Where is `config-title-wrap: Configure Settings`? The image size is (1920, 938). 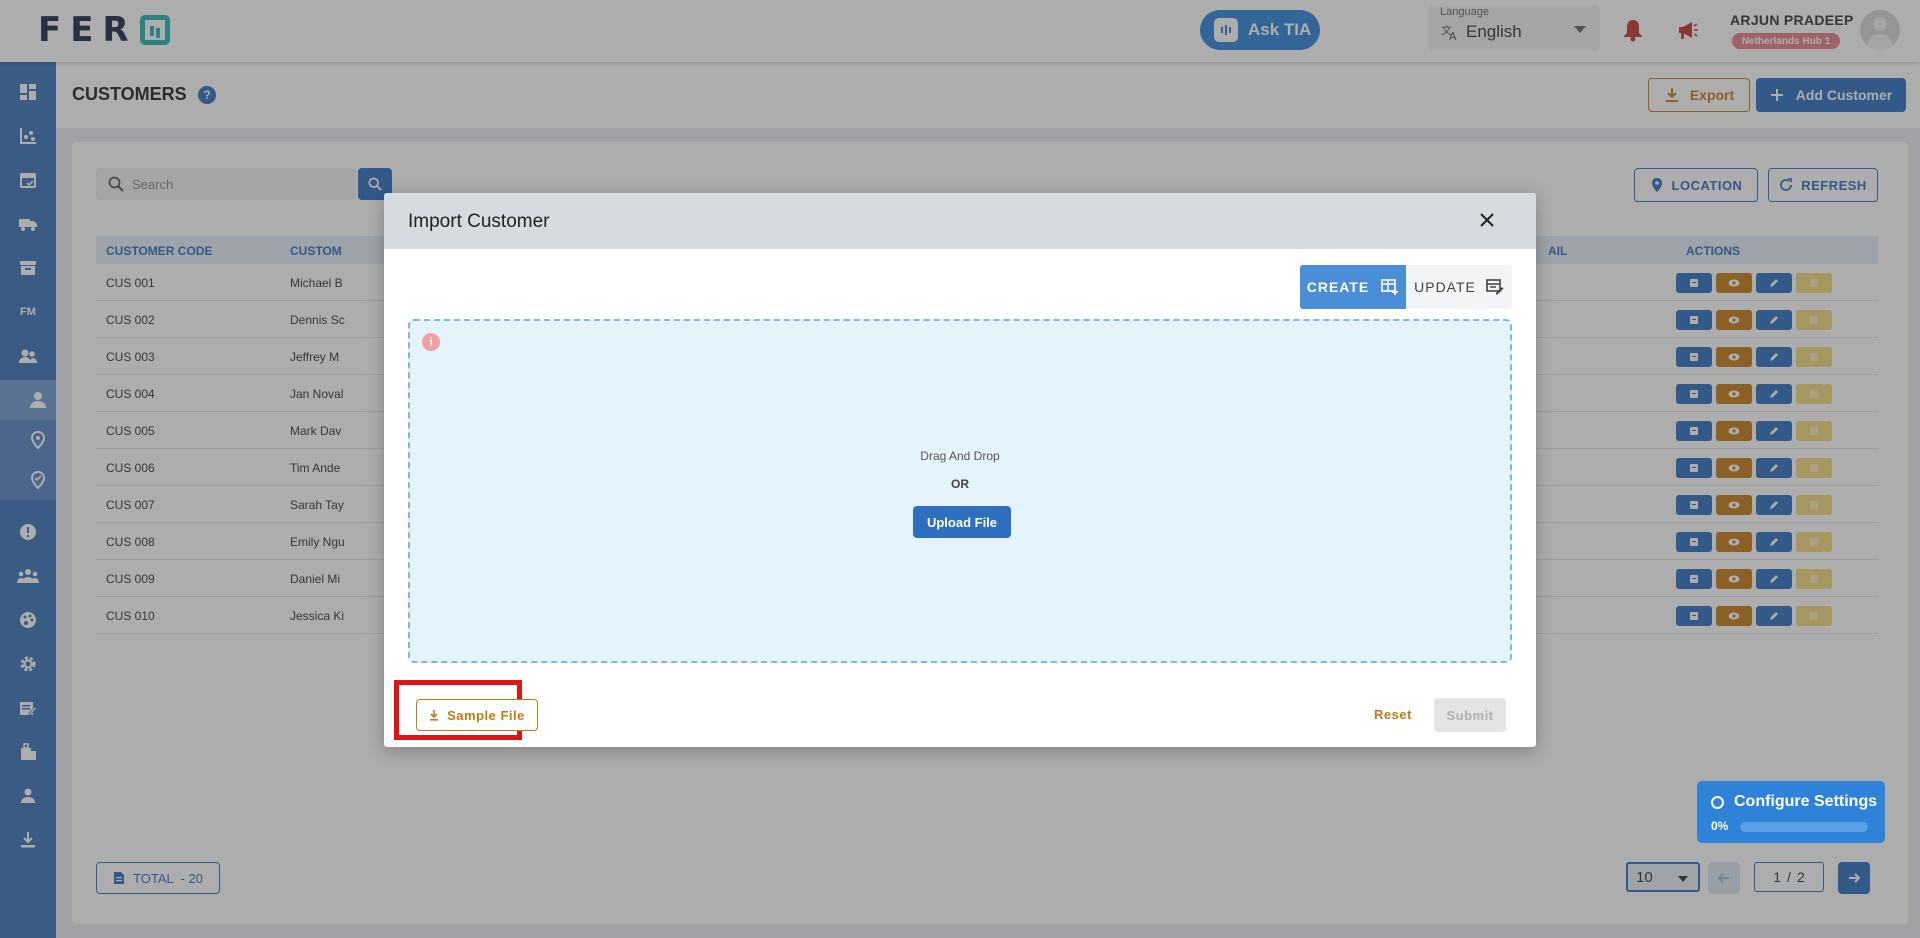 config-title-wrap: Configure Settings is located at coordinates (1794, 802).